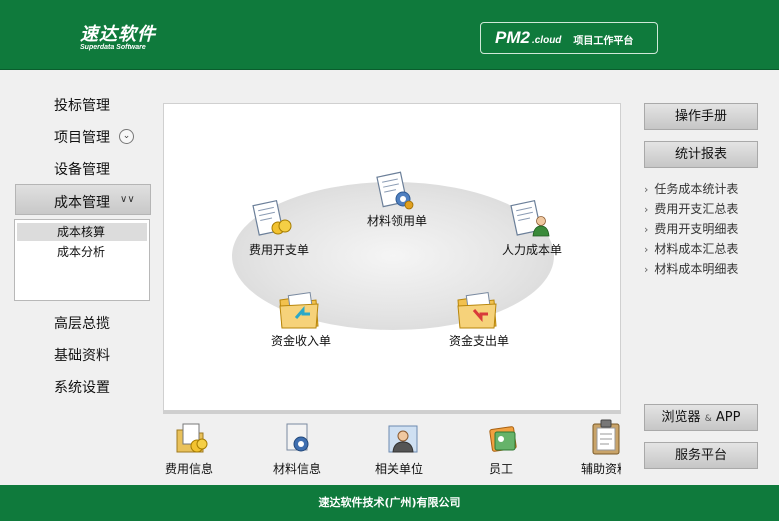  Describe the element at coordinates (601, 469) in the screenshot. I see `quick-auxiliary-label: 辅助资料` at that location.